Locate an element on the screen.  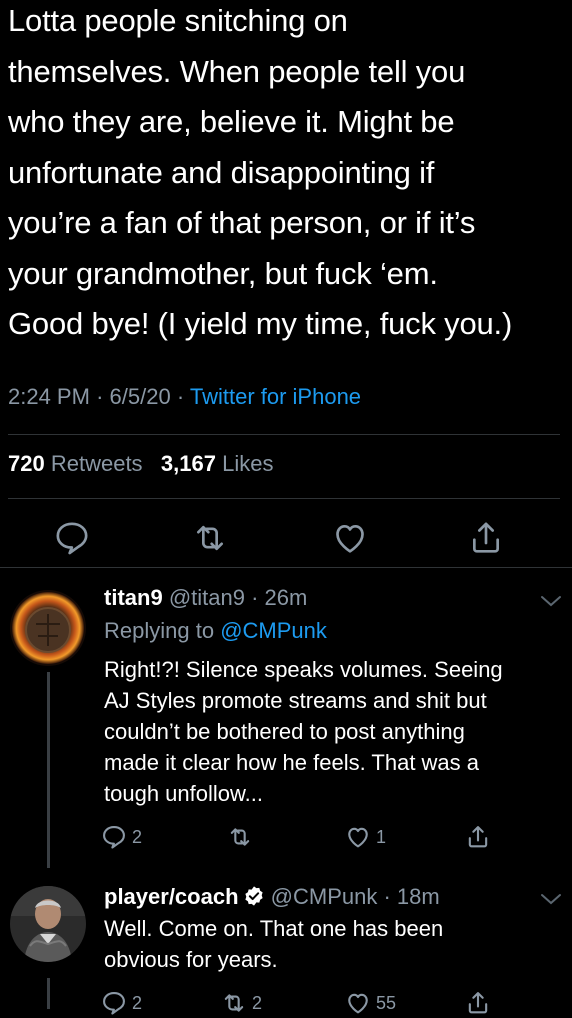
reply-action-bar: 2 2 55 is located at coordinates (300, 1003).